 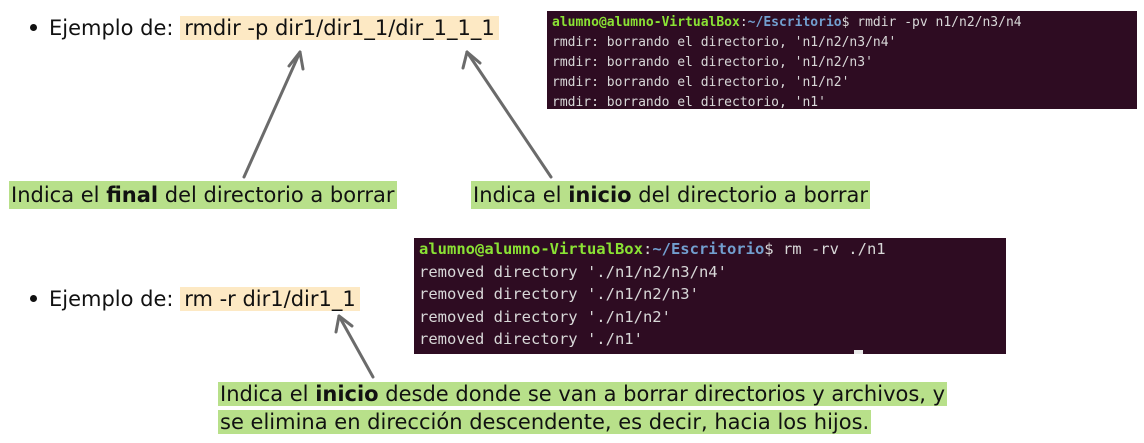 What do you see at coordinates (531, 339) in the screenshot?
I see `terminal2-output-line: removed directory './n1'` at bounding box center [531, 339].